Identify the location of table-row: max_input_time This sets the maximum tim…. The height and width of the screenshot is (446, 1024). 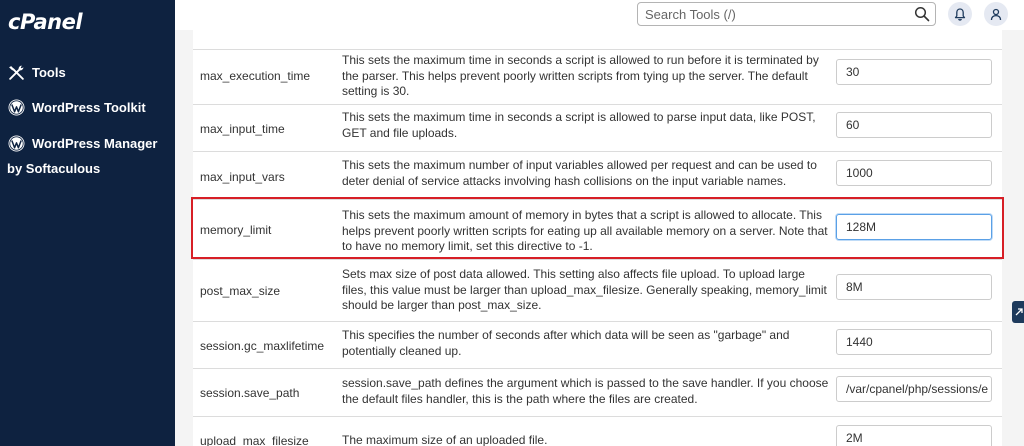
(597, 127).